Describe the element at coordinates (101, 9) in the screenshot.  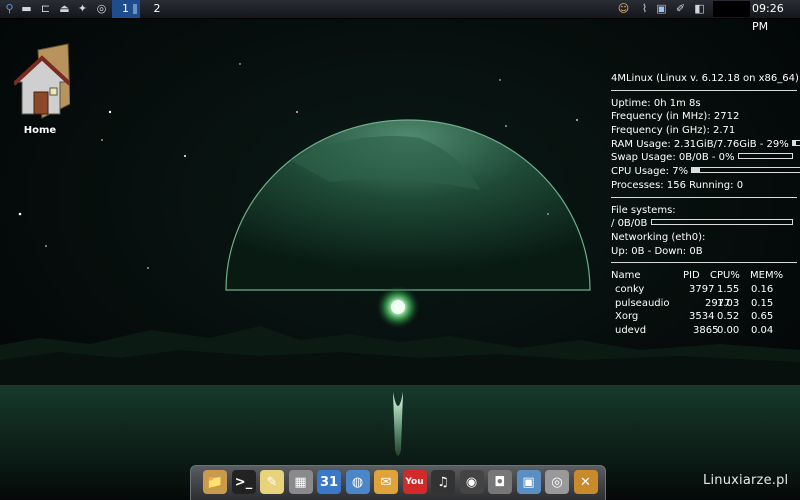
I see `disc-icon: ◎` at that location.